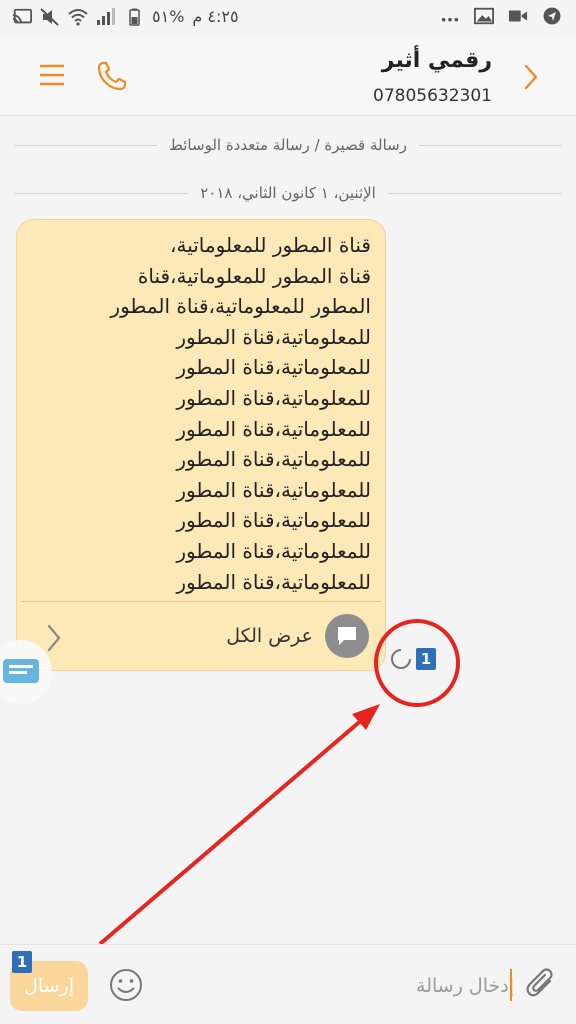  Describe the element at coordinates (270, 245) in the screenshot. I see `message-line: قناة المطور للمعلوماتية،` at that location.